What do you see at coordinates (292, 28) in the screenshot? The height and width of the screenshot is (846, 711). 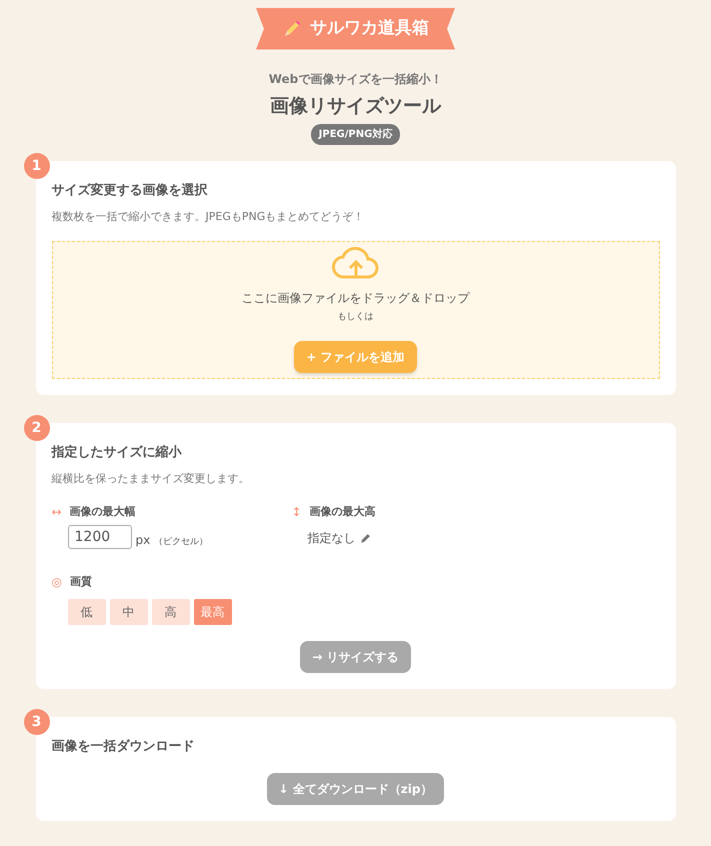 I see `pencil-icon` at bounding box center [292, 28].